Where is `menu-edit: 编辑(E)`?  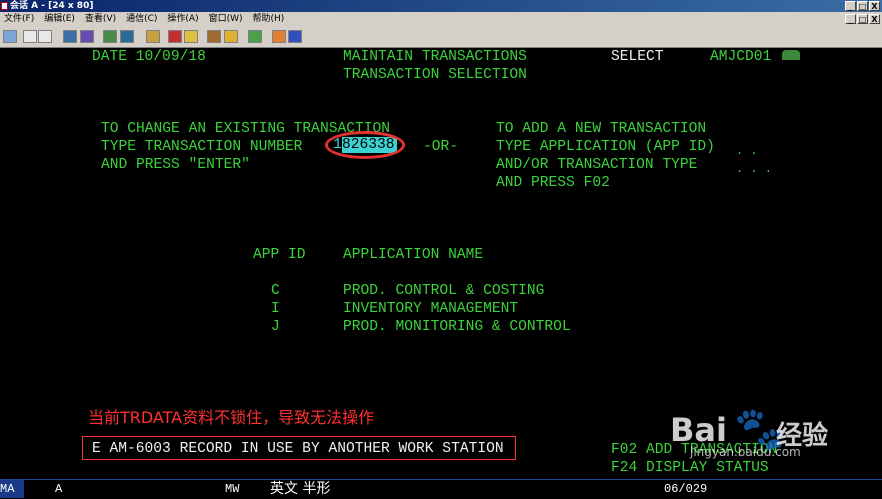 menu-edit: 编辑(E) is located at coordinates (59, 19).